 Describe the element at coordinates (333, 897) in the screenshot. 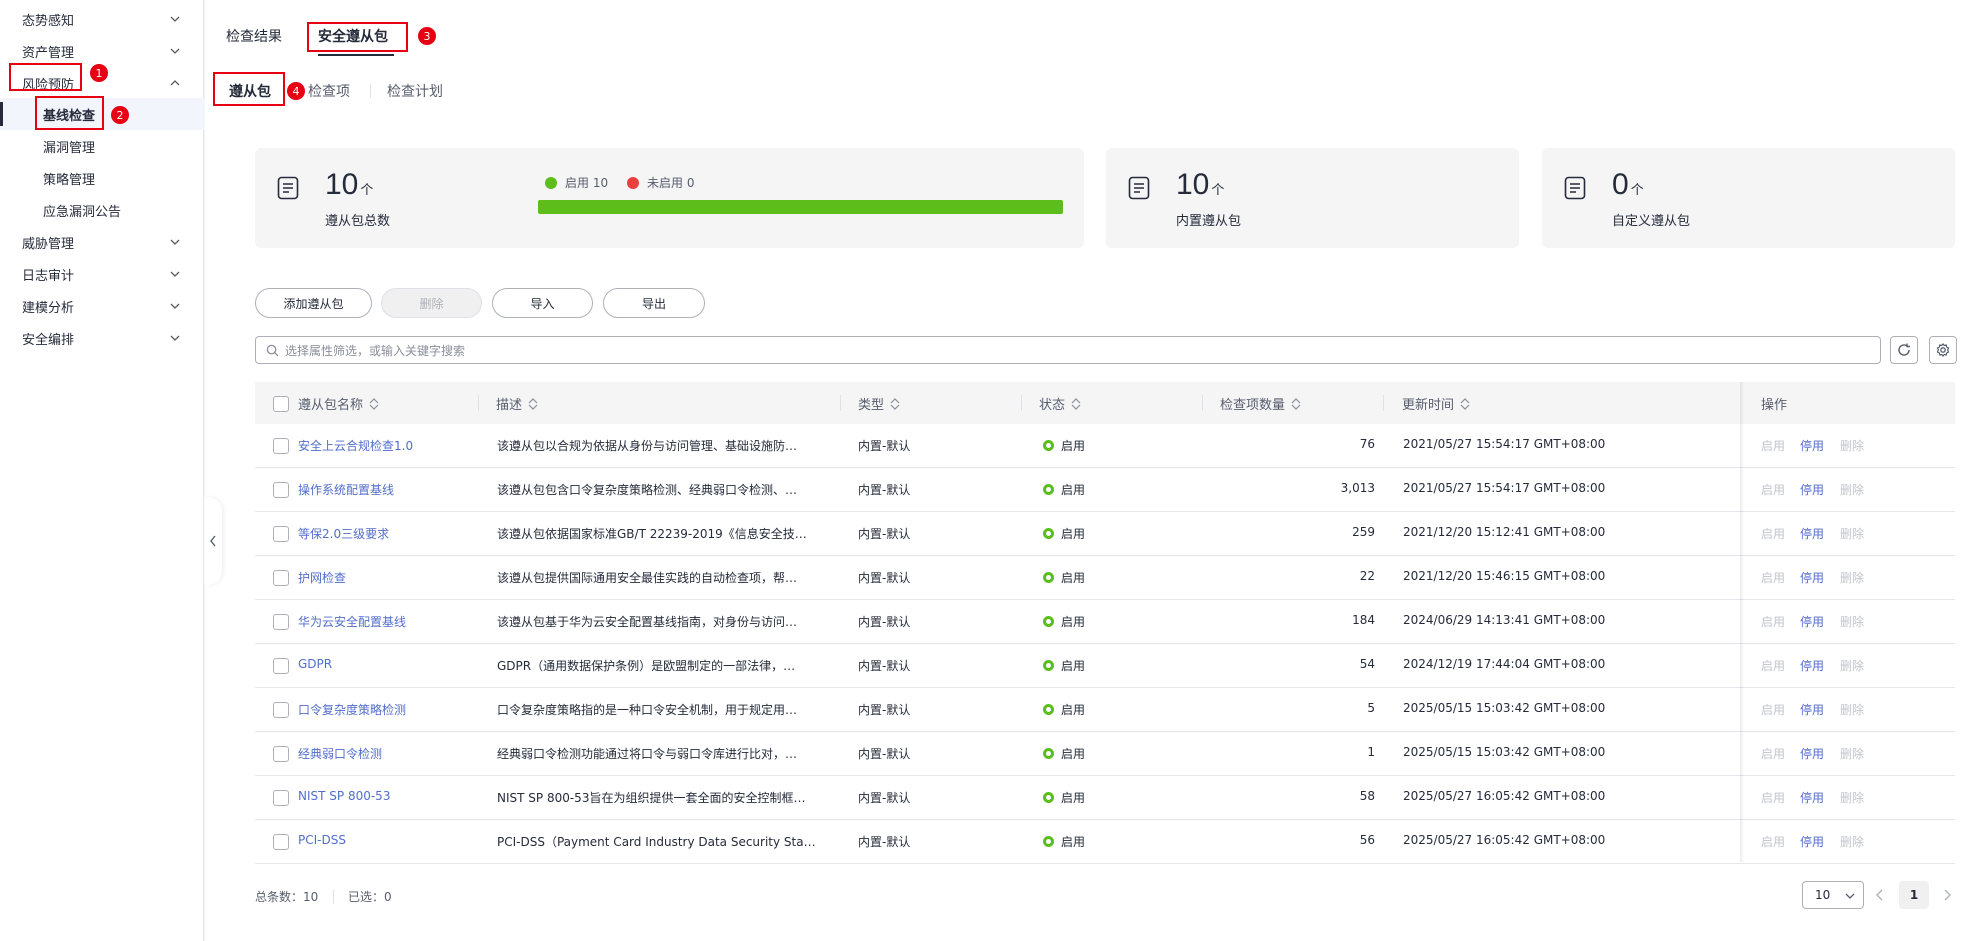

I see `divider` at that location.